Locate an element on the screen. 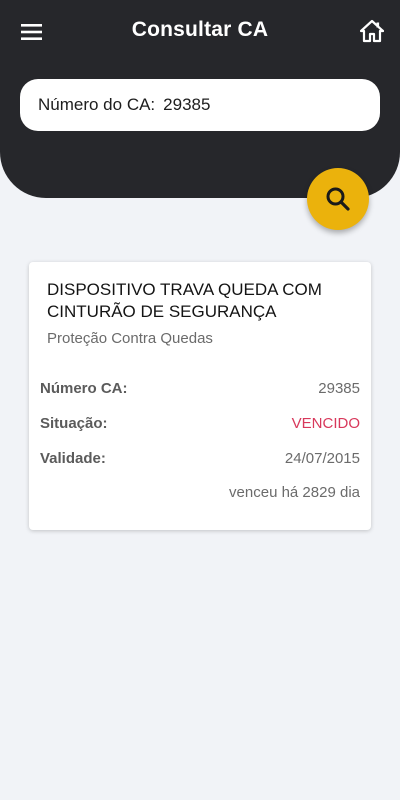  ca-number-row-value: 29385 is located at coordinates (339, 388).